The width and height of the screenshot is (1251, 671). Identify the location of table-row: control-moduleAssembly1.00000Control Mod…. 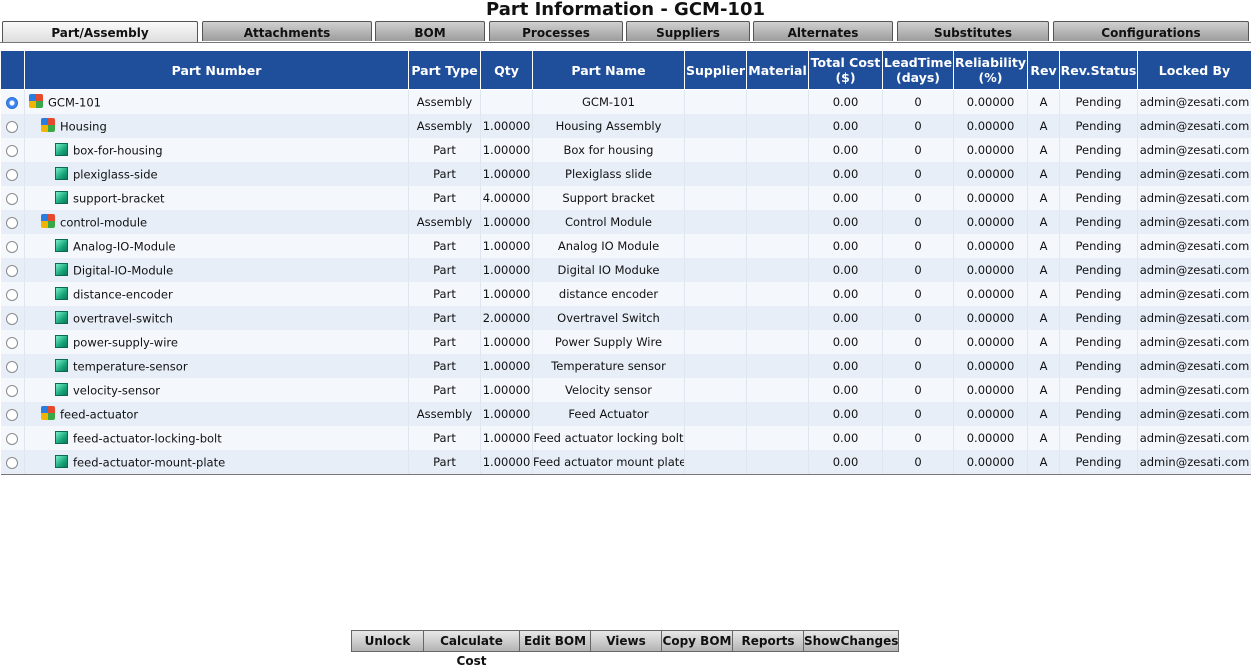
(626, 222).